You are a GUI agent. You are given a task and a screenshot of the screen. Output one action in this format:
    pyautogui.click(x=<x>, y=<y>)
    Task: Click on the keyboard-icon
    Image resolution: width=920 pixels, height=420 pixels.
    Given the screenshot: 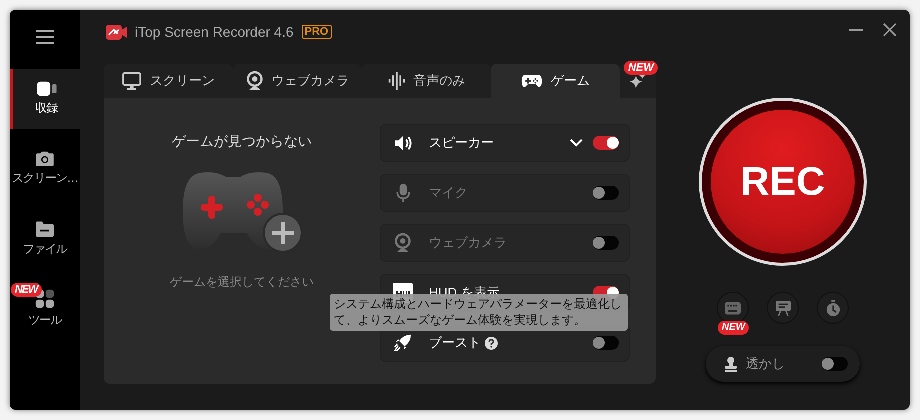 What is the action you would take?
    pyautogui.click(x=733, y=308)
    